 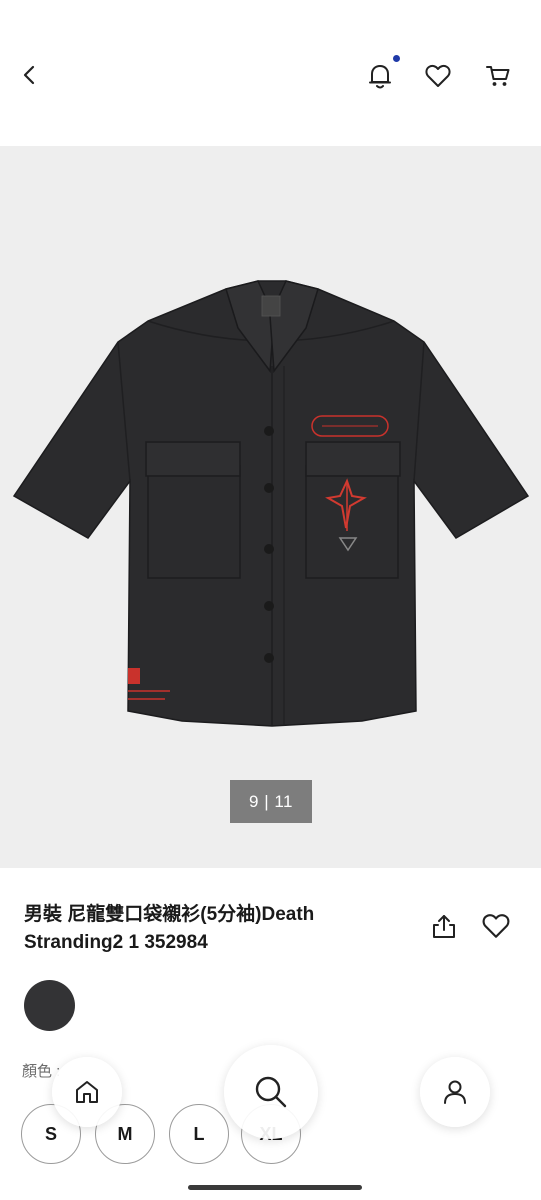 What do you see at coordinates (199, 1134) in the screenshot?
I see `size-button-l: L` at bounding box center [199, 1134].